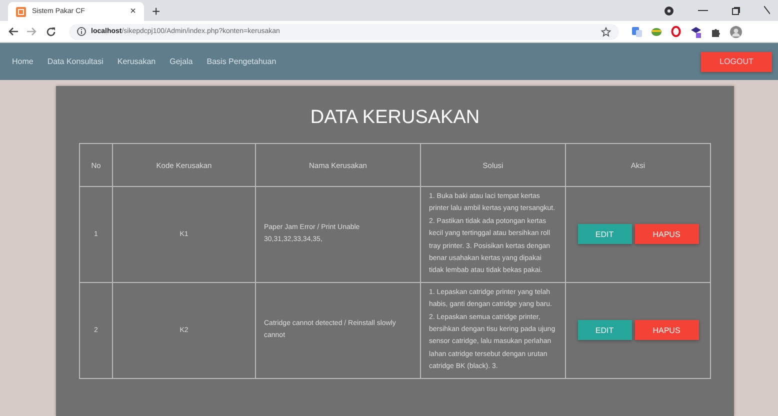 Image resolution: width=778 pixels, height=416 pixels. I want to click on favicon-icon, so click(21, 11).